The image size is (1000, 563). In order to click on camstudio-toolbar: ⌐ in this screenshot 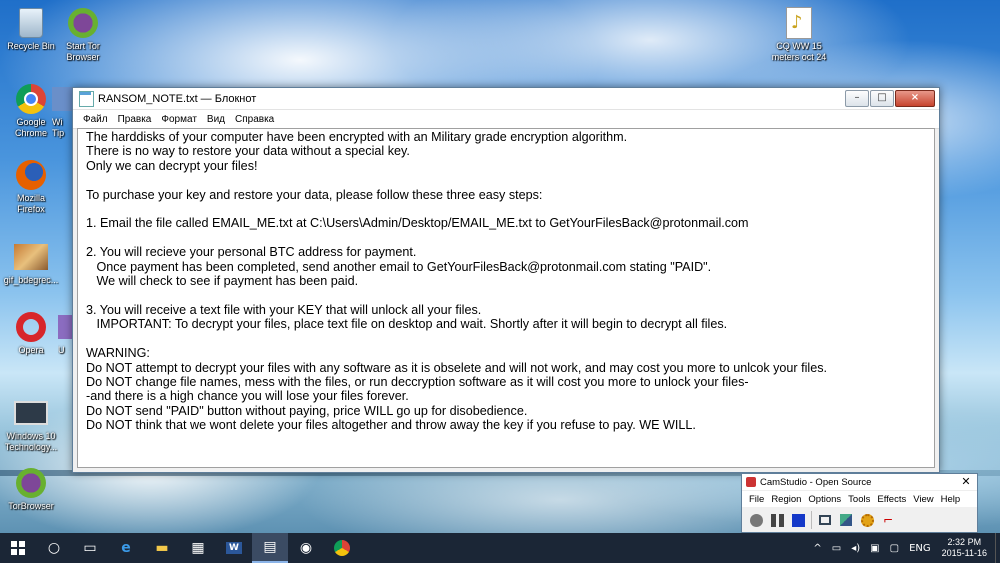, I will do `click(859, 520)`.